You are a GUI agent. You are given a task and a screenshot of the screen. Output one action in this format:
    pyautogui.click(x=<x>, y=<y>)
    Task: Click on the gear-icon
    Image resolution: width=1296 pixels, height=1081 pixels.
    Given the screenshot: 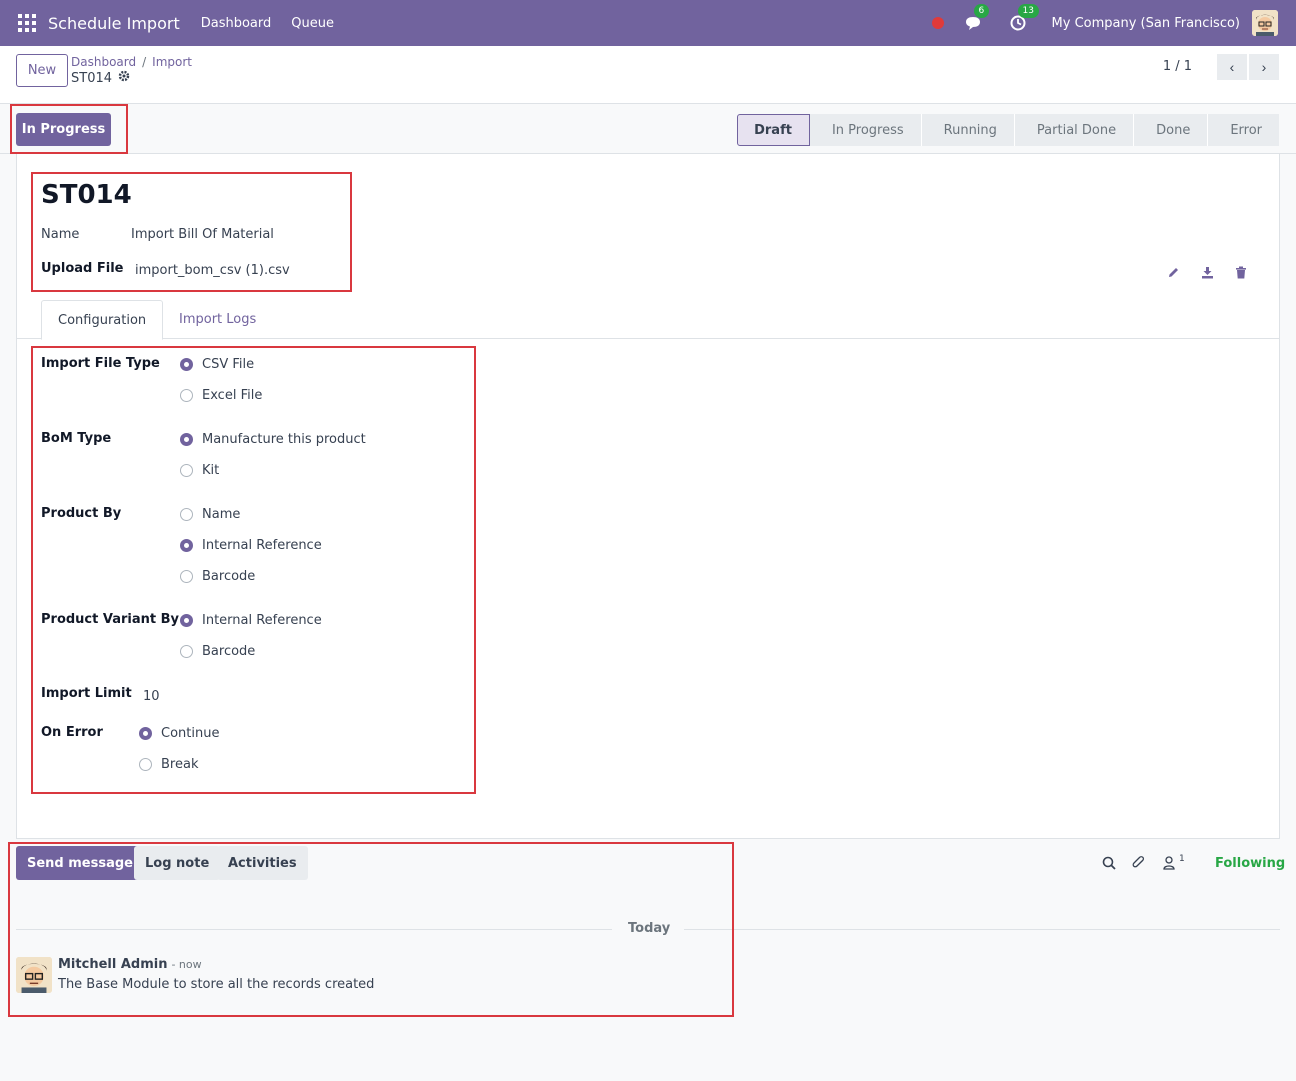 What is the action you would take?
    pyautogui.click(x=124, y=78)
    